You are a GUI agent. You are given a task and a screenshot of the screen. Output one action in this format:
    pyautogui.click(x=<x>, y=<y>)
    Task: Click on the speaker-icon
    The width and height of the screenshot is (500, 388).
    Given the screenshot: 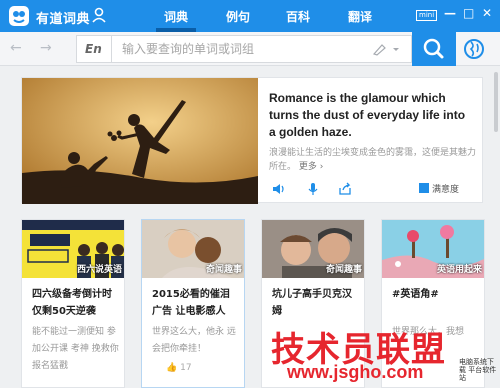 What is the action you would take?
    pyautogui.click(x=279, y=189)
    